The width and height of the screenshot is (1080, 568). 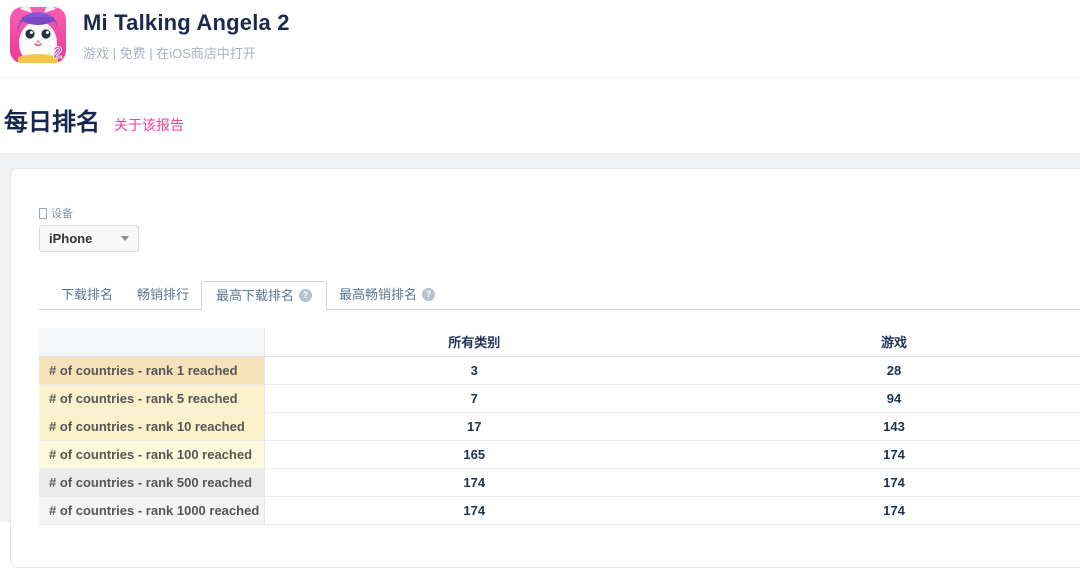 What do you see at coordinates (152, 370) in the screenshot?
I see `row-label: # of countries - rank 1 reached` at bounding box center [152, 370].